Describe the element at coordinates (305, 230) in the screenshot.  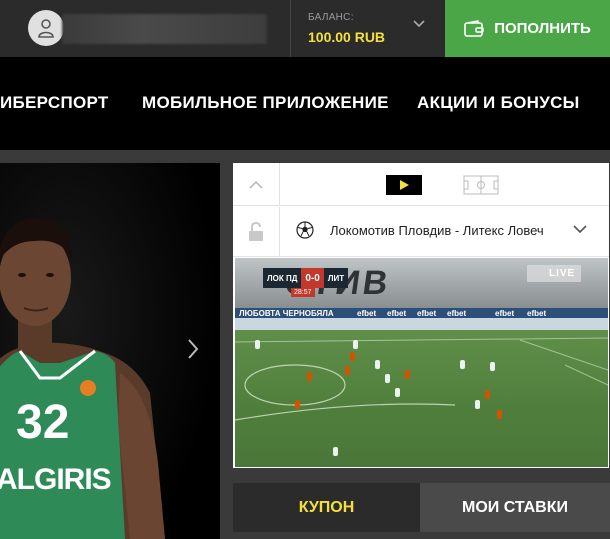
I see `soccer-ball-icon` at that location.